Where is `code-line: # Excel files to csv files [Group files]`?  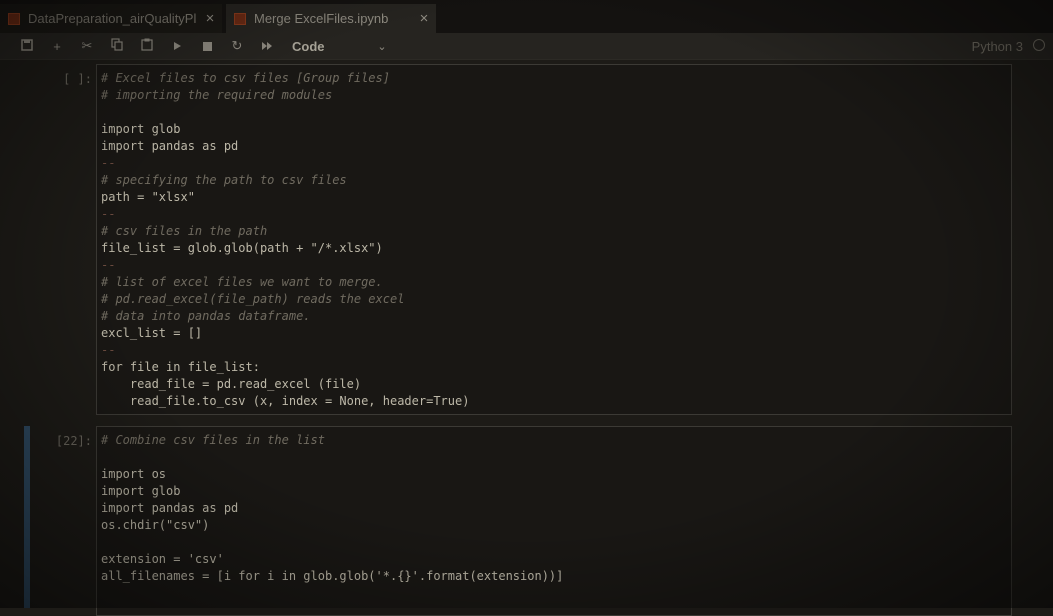 code-line: # Excel files to csv files [Group files] is located at coordinates (245, 78).